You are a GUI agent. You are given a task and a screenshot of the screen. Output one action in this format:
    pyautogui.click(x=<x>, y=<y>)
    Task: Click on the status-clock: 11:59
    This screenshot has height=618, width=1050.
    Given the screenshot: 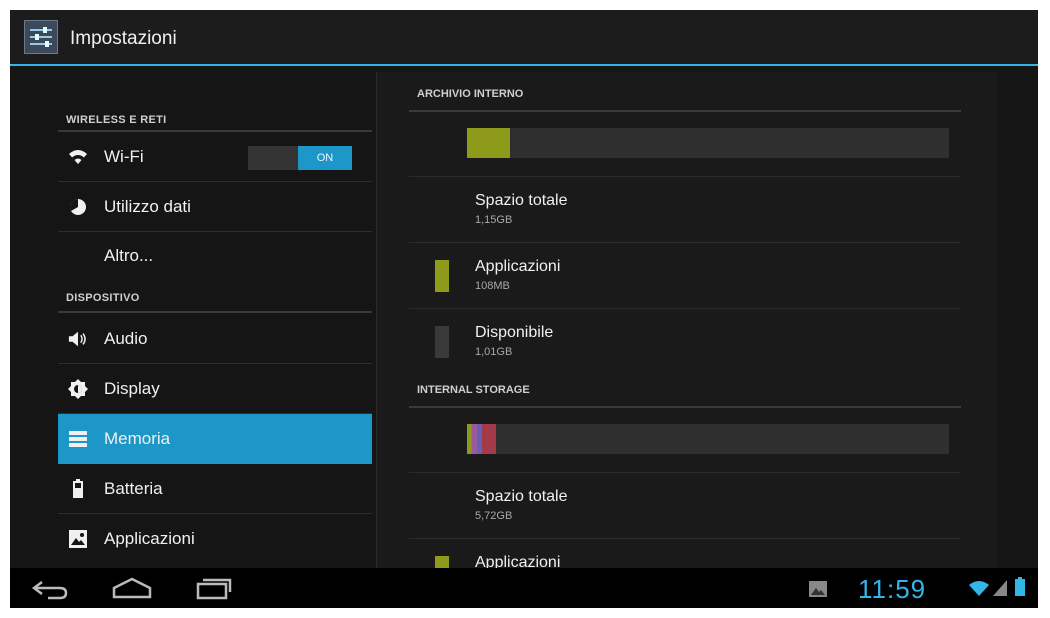 What is the action you would take?
    pyautogui.click(x=892, y=589)
    